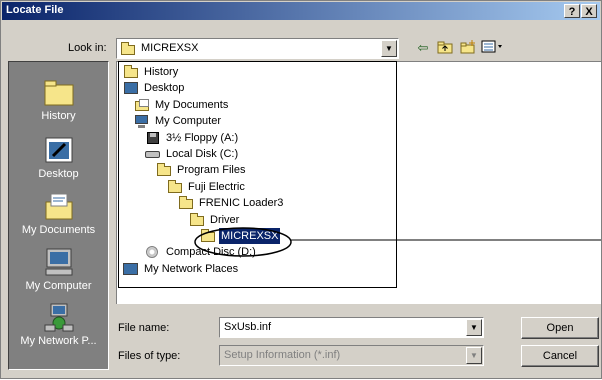 The height and width of the screenshot is (380, 602). Describe the element at coordinates (87, 48) in the screenshot. I see `look-in-label: Look in:` at that location.